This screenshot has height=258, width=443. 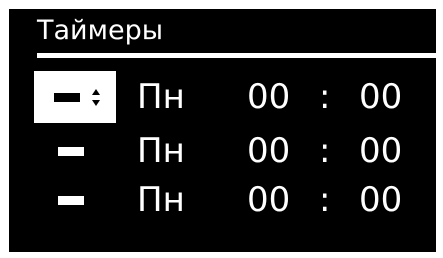 What do you see at coordinates (96, 102) in the screenshot?
I see `arrow-down-icon` at bounding box center [96, 102].